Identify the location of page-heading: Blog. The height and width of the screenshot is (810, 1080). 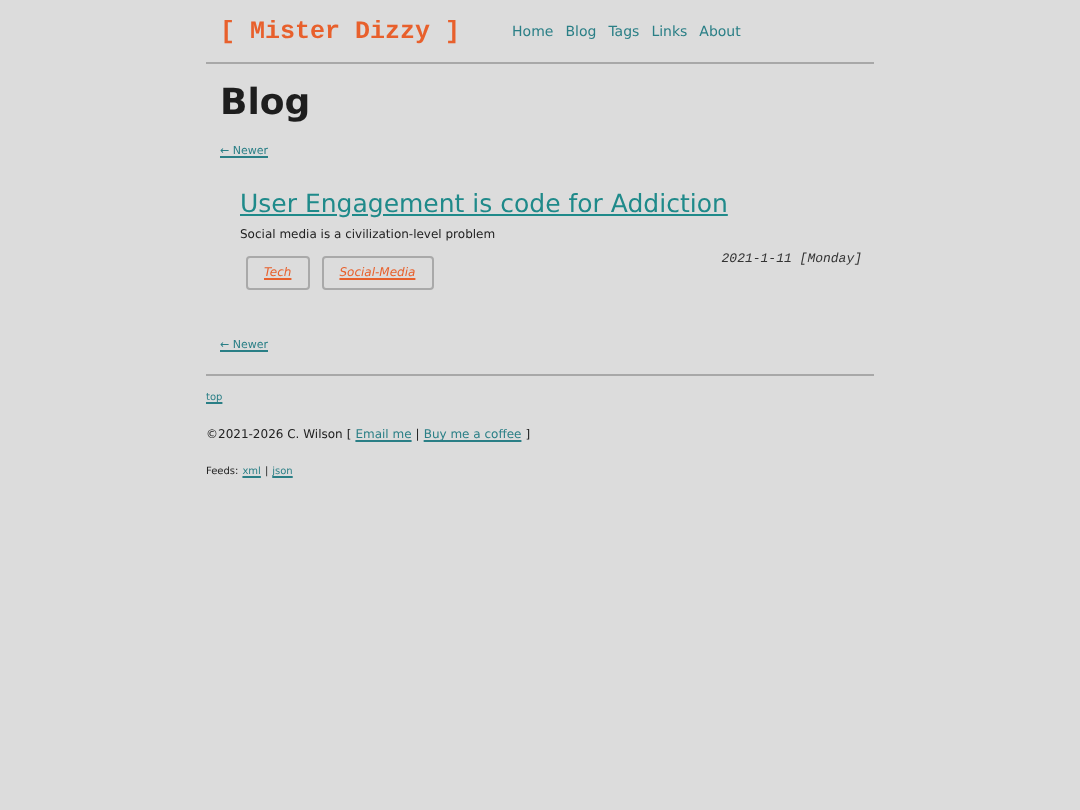
(266, 104).